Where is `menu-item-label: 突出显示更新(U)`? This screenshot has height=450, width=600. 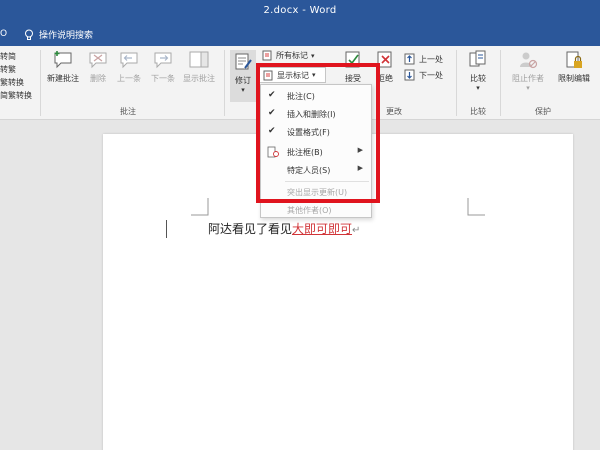
menu-item-label: 突出显示更新(U) is located at coordinates (317, 192).